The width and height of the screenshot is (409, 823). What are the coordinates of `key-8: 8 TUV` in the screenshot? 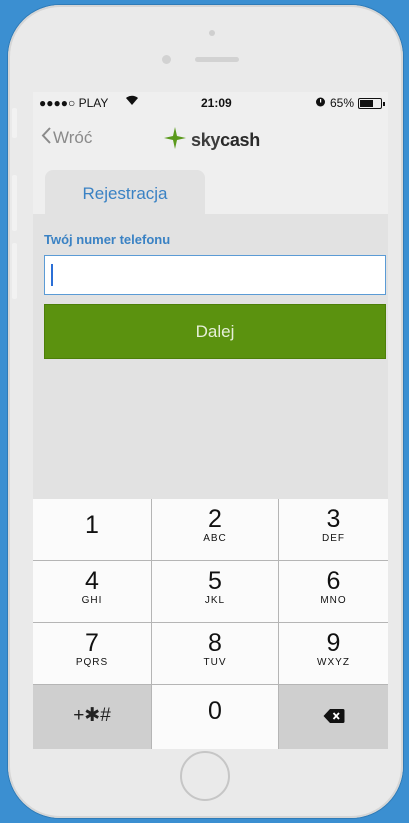 It's located at (215, 654).